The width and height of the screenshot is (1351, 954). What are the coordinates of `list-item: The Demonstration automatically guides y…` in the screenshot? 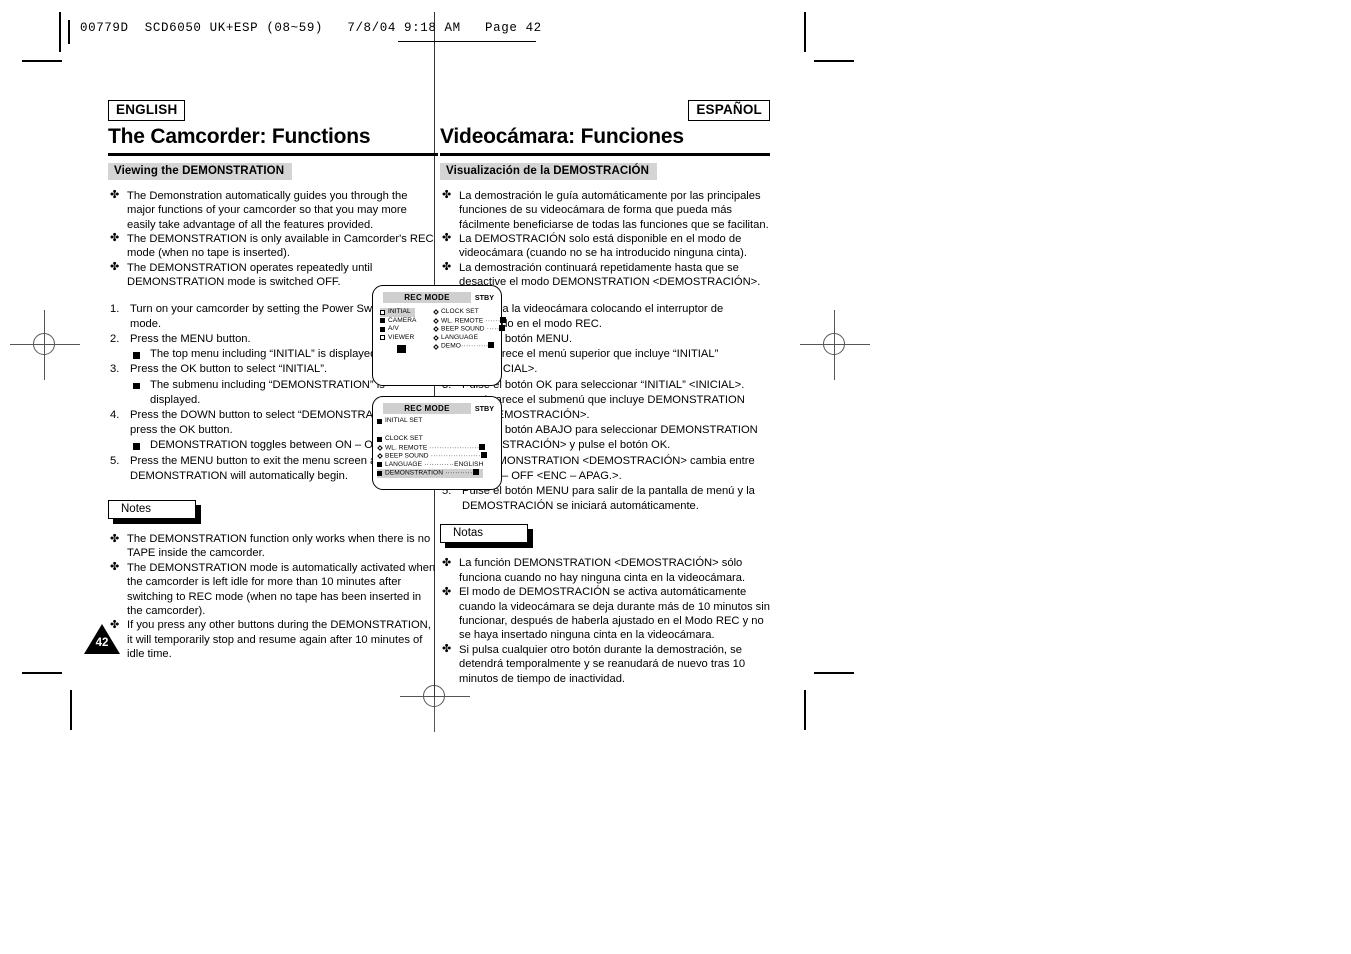 It's located at (273, 210).